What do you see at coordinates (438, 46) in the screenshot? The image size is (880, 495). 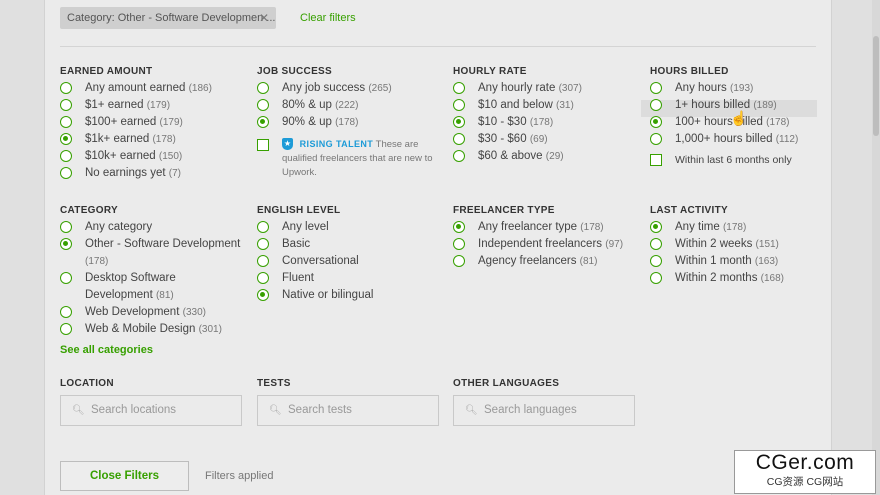 I see `divider` at bounding box center [438, 46].